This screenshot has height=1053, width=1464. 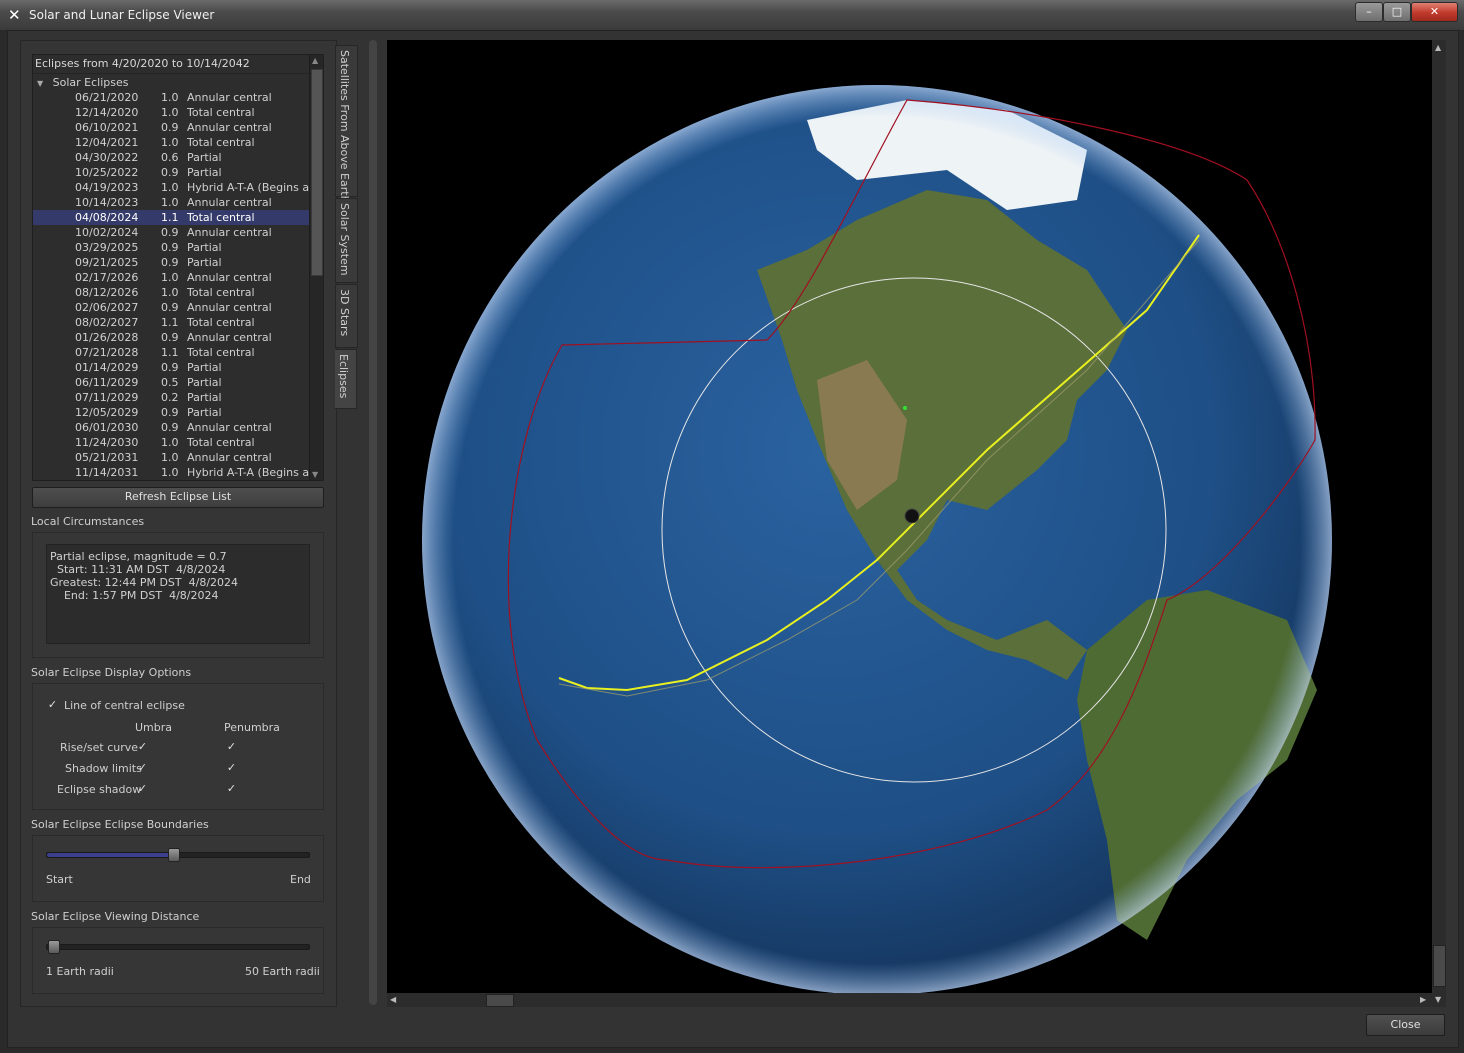 I want to click on refresh-eclipse-list-button: Refresh Eclipse List, so click(x=178, y=497).